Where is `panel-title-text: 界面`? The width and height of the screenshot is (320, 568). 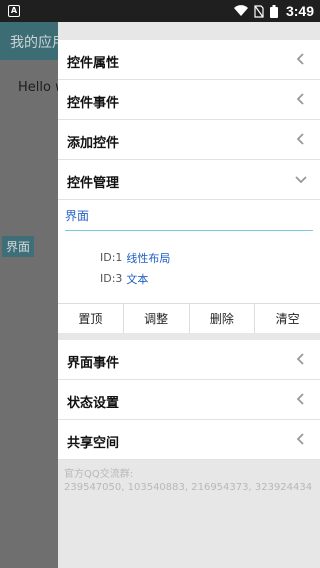 panel-title-text: 界面 is located at coordinates (77, 216).